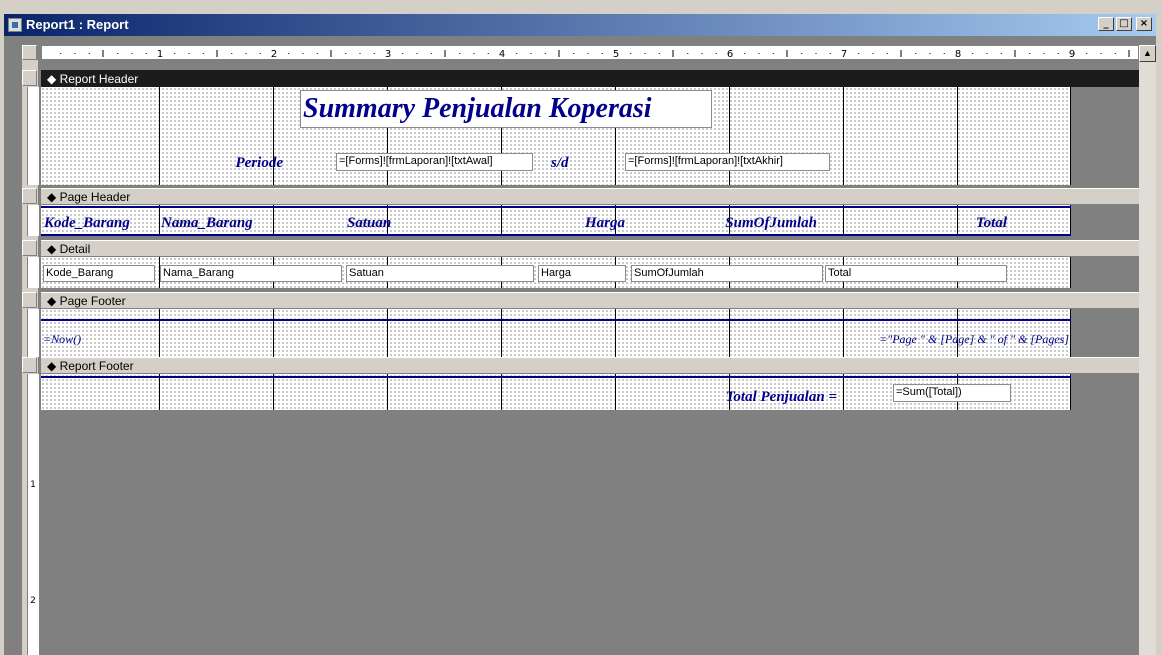 The image size is (1162, 655). Describe the element at coordinates (1144, 24) in the screenshot. I see `close-button: ×` at that location.